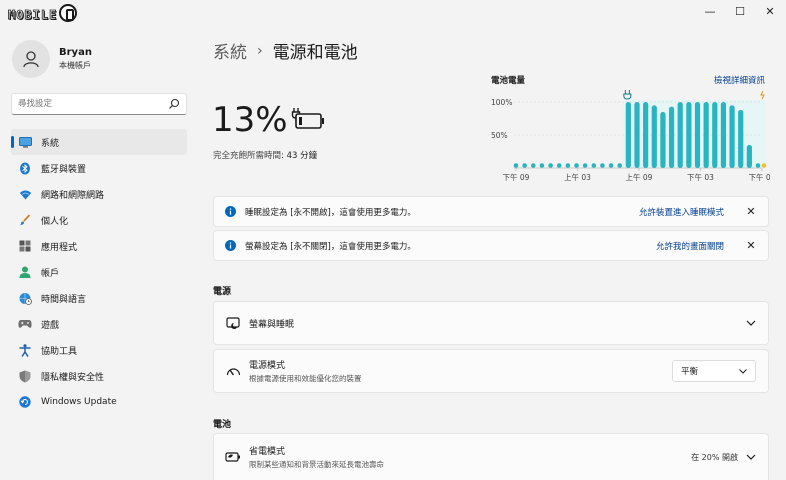 The height and width of the screenshot is (480, 786). I want to click on battery-saver-subtitle: 限制某些通知和背景活動來延長電池壽命, so click(316, 464).